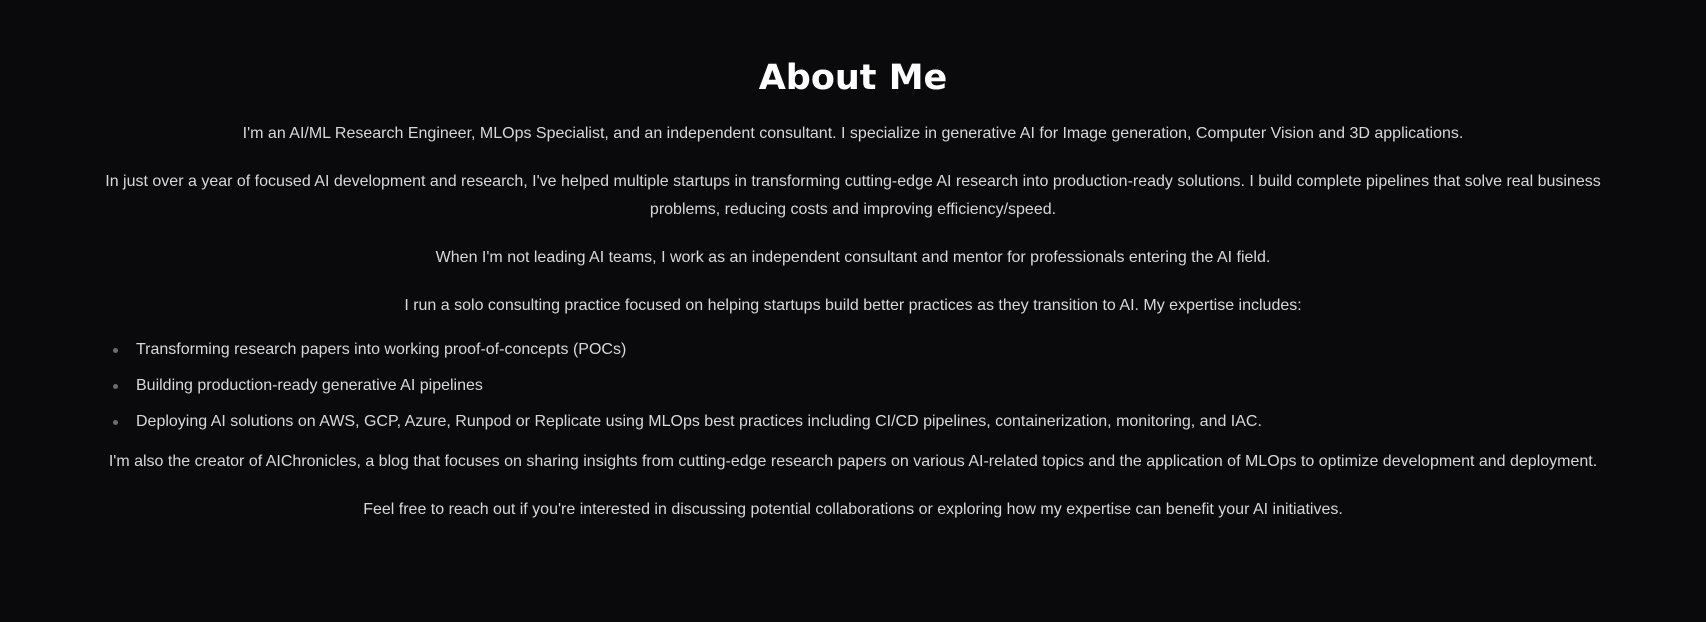  Describe the element at coordinates (853, 78) in the screenshot. I see `page-title: About Me` at that location.